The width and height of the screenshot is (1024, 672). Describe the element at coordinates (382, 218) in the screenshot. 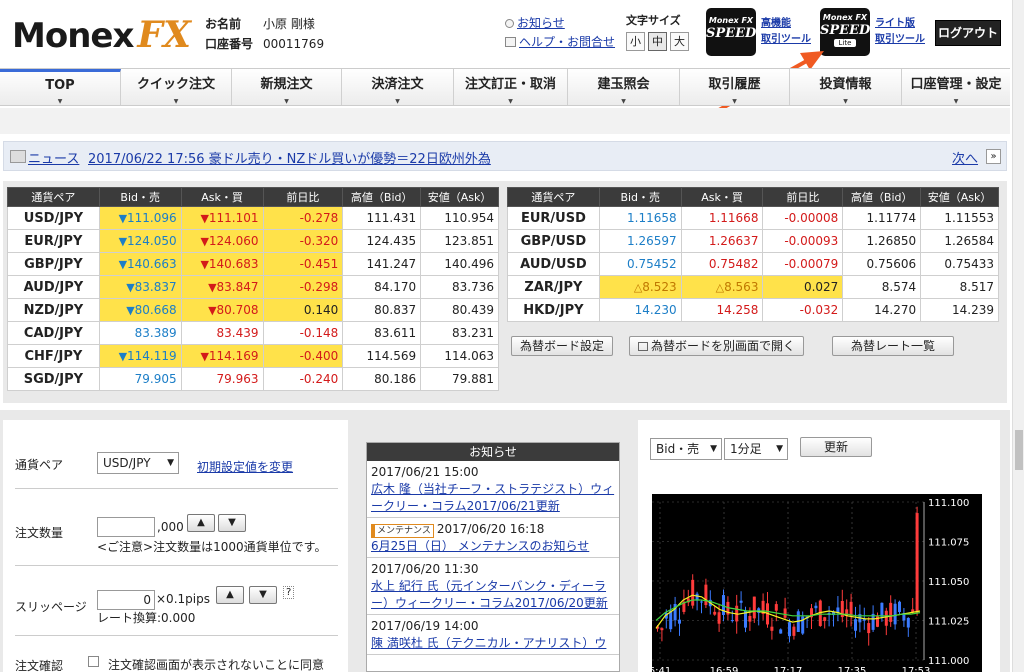

I see `high-cell: 111.431` at that location.